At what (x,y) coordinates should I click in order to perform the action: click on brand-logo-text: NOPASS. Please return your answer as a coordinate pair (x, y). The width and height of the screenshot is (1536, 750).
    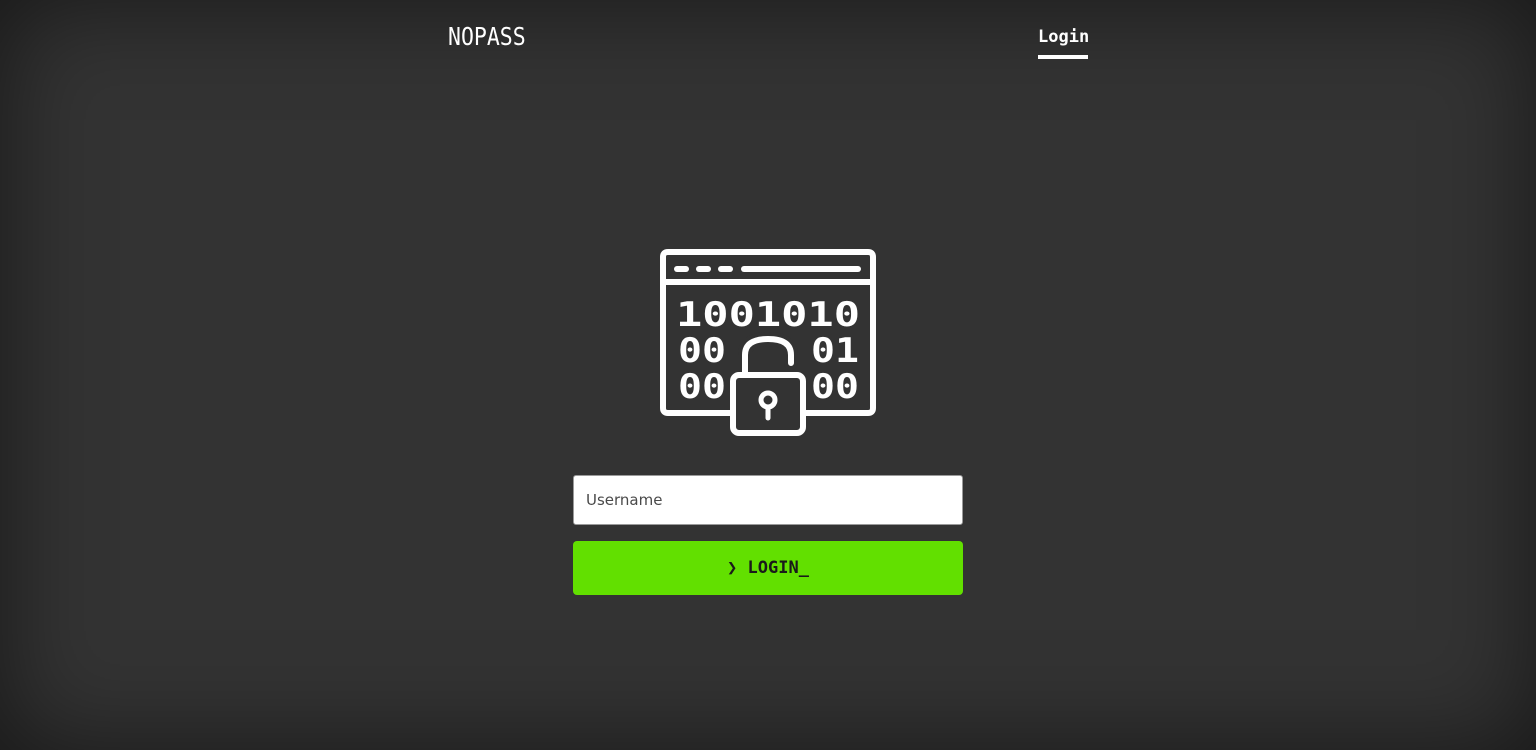
    Looking at the image, I should click on (487, 36).